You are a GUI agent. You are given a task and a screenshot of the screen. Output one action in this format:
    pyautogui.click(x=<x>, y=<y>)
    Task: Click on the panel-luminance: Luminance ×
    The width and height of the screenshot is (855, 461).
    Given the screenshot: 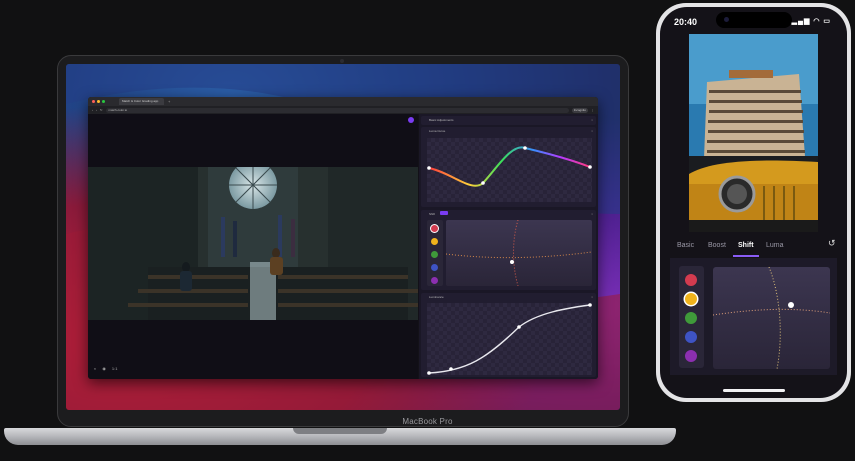 What is the action you would take?
    pyautogui.click(x=508, y=335)
    